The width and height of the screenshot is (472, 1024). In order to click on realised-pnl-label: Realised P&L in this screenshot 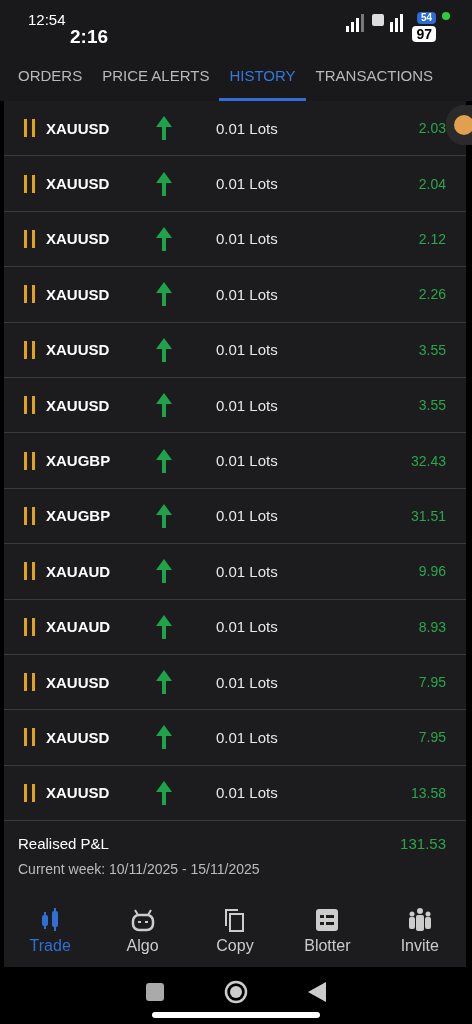, I will do `click(63, 844)`.